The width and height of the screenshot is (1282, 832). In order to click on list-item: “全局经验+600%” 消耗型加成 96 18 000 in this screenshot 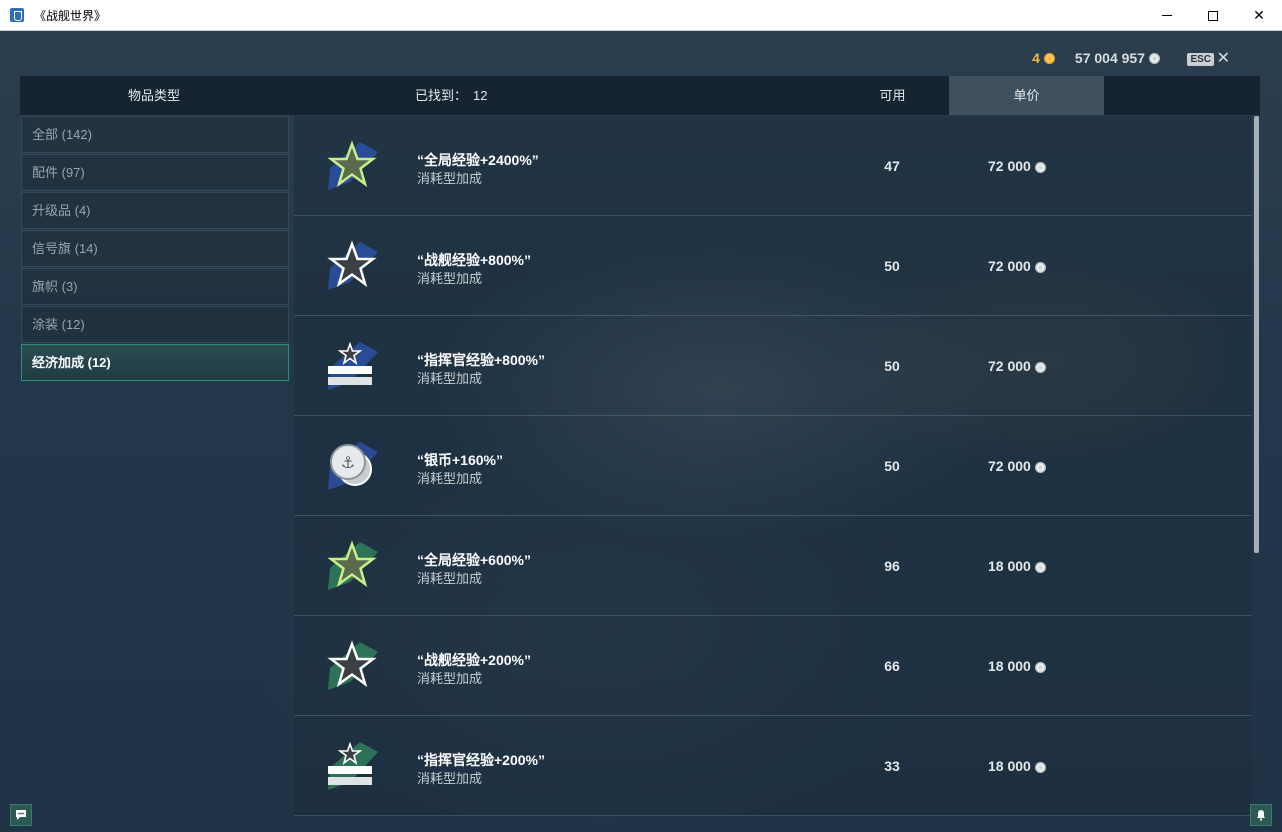, I will do `click(773, 566)`.